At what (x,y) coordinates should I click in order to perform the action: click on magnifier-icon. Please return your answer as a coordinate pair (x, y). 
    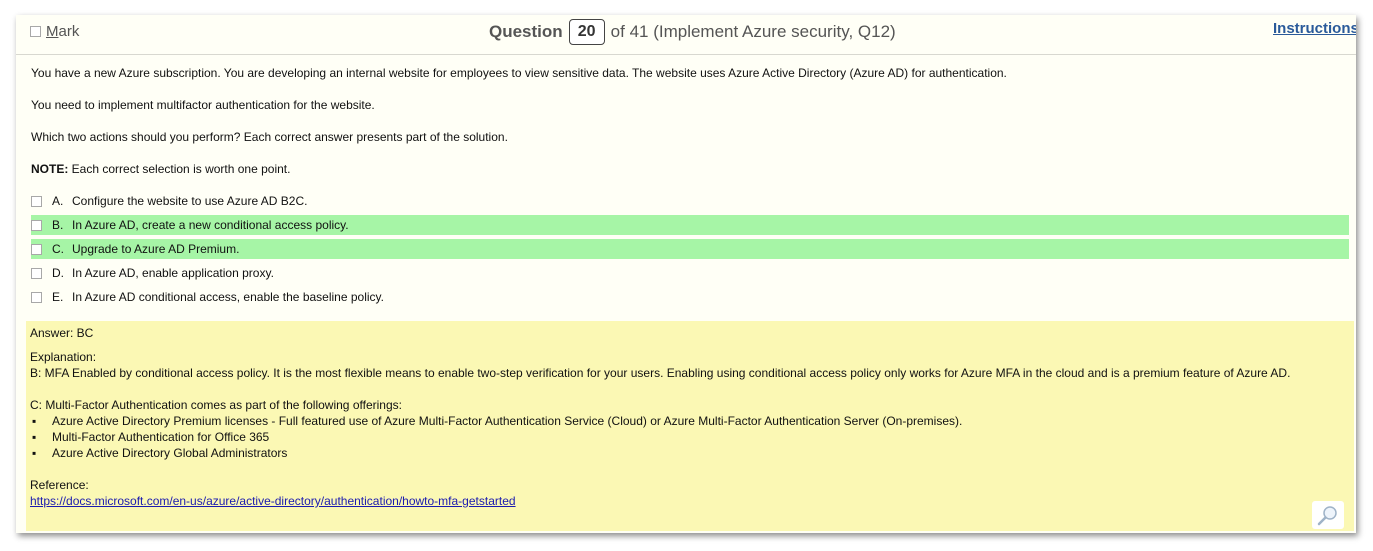
    Looking at the image, I should click on (1327, 516).